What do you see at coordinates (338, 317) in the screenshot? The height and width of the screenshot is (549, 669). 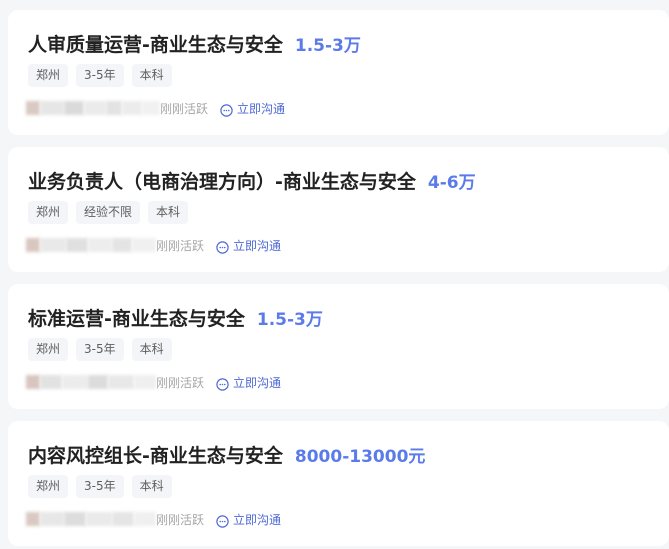 I see `job-title-row: 标准运营-商业生态与安全 1.5-3万` at bounding box center [338, 317].